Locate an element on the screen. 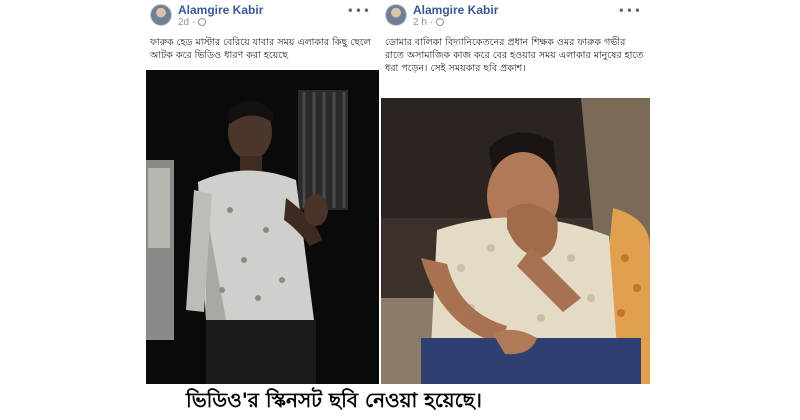 This screenshot has height=420, width=800. post-header: Alamgire Kabir 2d · ••• is located at coordinates (262, 15).